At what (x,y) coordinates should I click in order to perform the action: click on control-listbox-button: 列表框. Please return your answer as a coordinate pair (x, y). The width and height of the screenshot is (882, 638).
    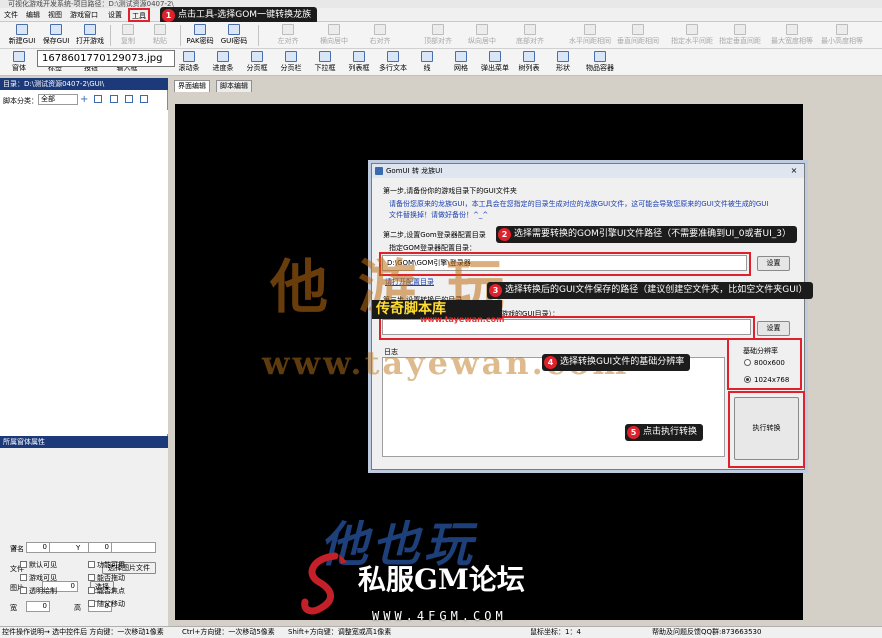
    Looking at the image, I should click on (359, 63).